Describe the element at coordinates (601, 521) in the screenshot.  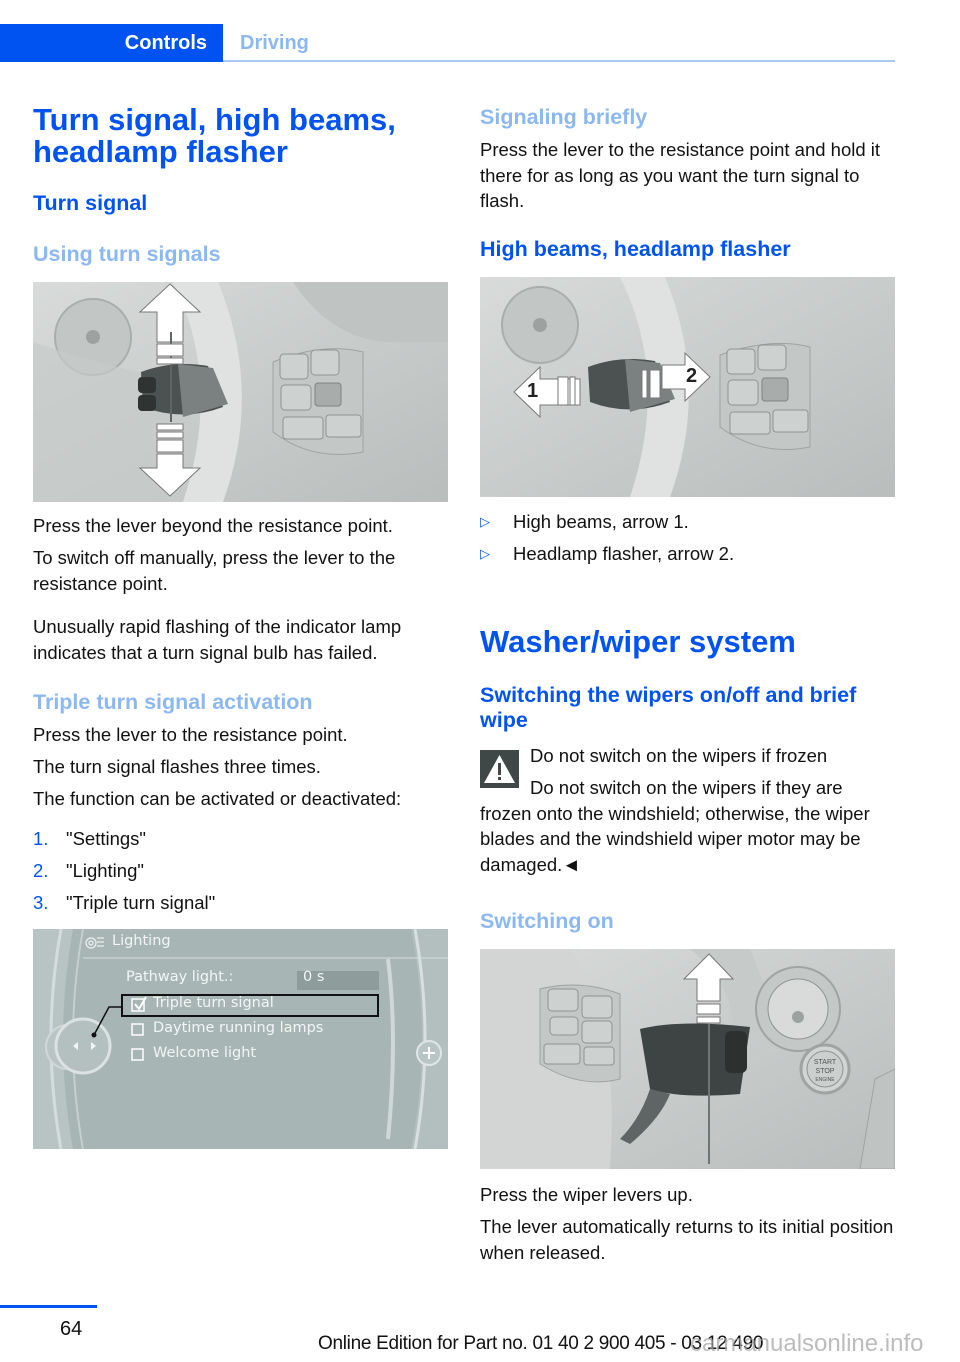
I see `bullet-text: High beams, arrow 1.` at that location.